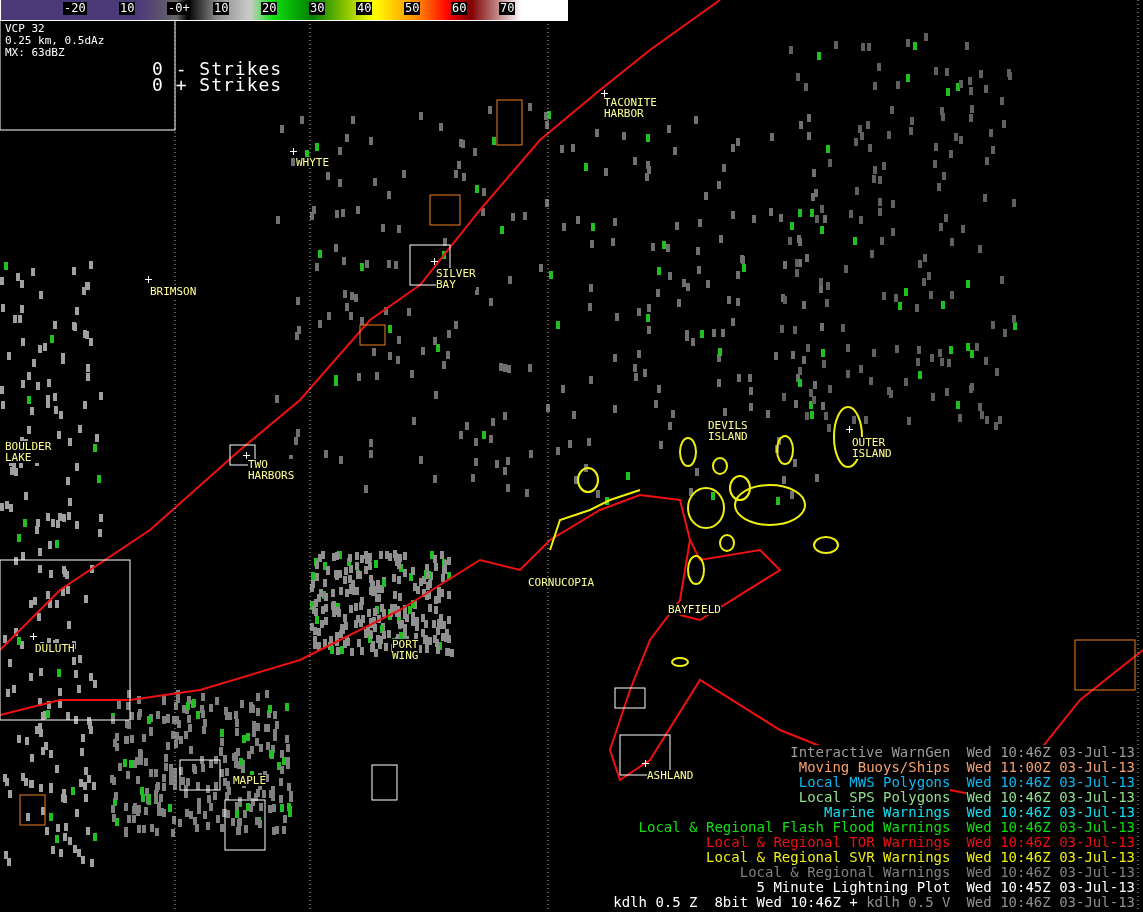  Describe the element at coordinates (908, 902) in the screenshot. I see `product-label: kdlh 0.5 V` at that location.